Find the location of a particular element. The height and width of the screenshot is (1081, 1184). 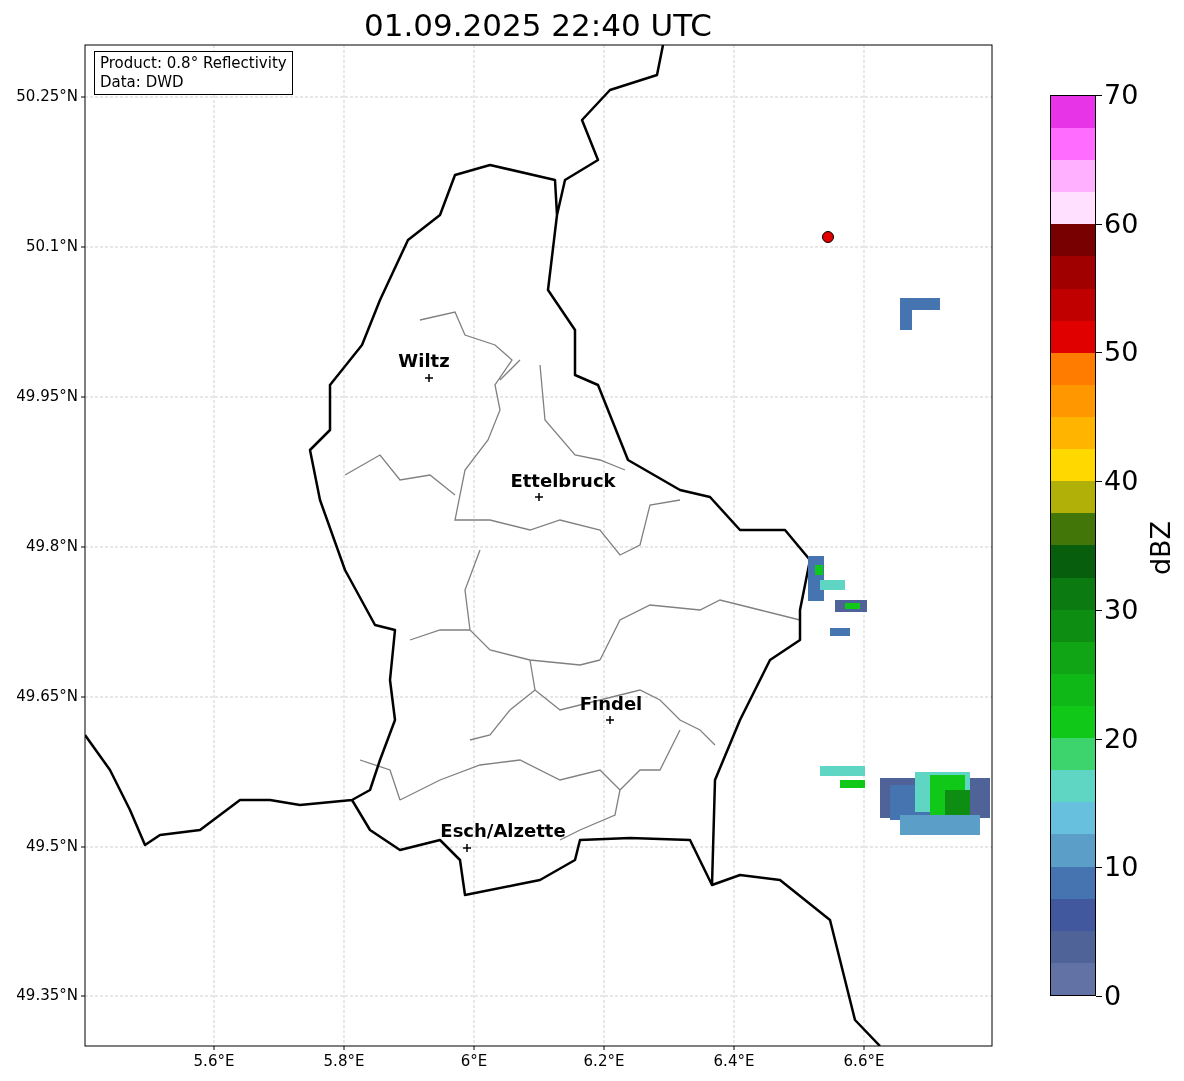

axis-tick-label: 50.1°N is located at coordinates (51, 246).